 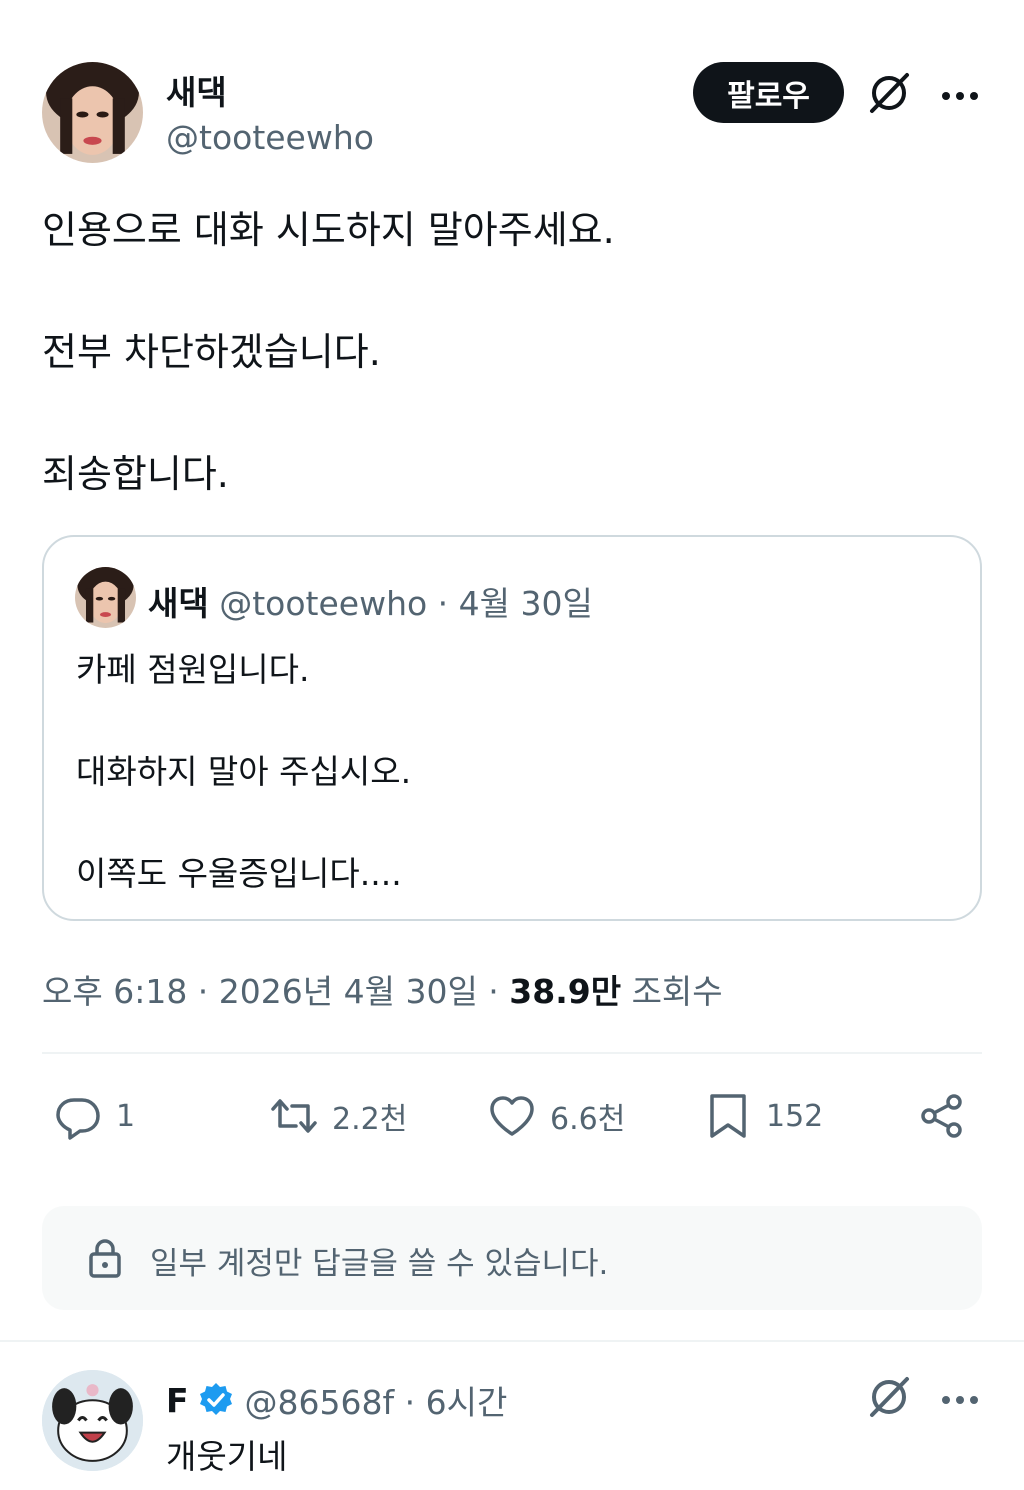 I want to click on view-count: 38.9만, so click(x=565, y=991).